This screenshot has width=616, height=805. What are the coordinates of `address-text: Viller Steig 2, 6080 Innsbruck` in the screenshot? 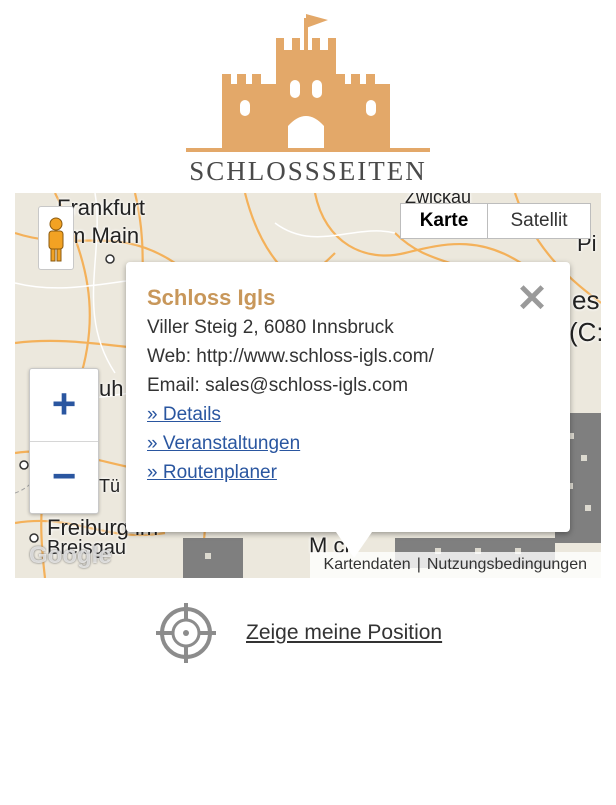 It's located at (270, 327).